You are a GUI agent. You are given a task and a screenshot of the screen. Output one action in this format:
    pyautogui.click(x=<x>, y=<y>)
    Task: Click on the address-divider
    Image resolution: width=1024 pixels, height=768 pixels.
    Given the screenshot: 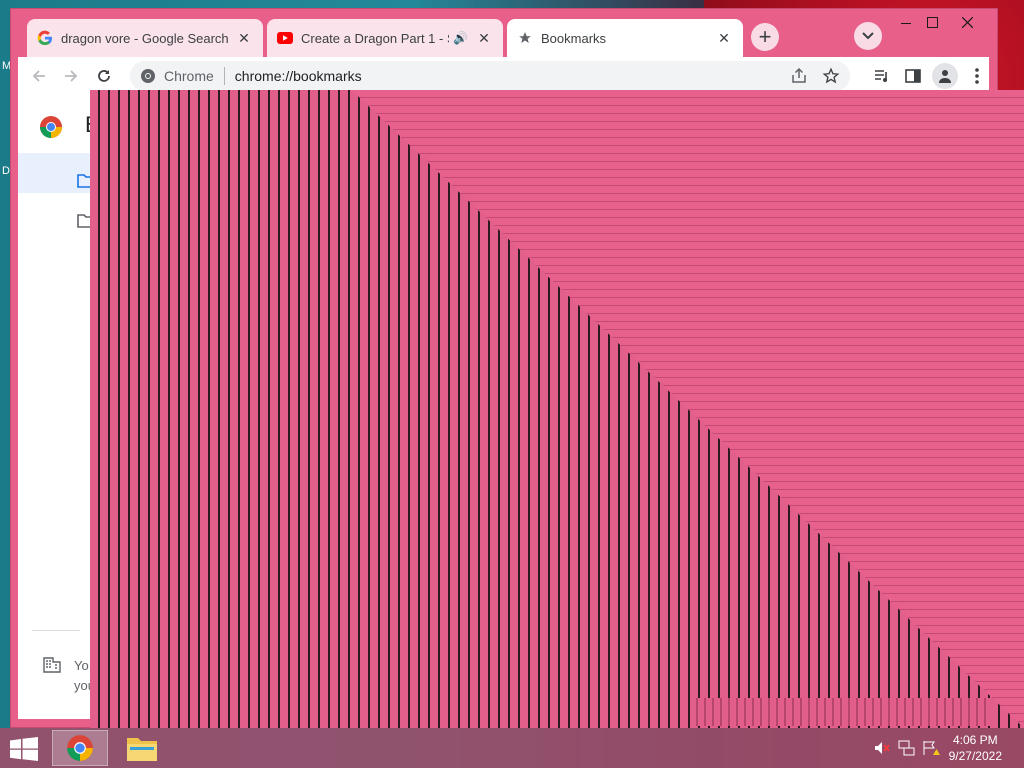 What is the action you would take?
    pyautogui.click(x=224, y=76)
    